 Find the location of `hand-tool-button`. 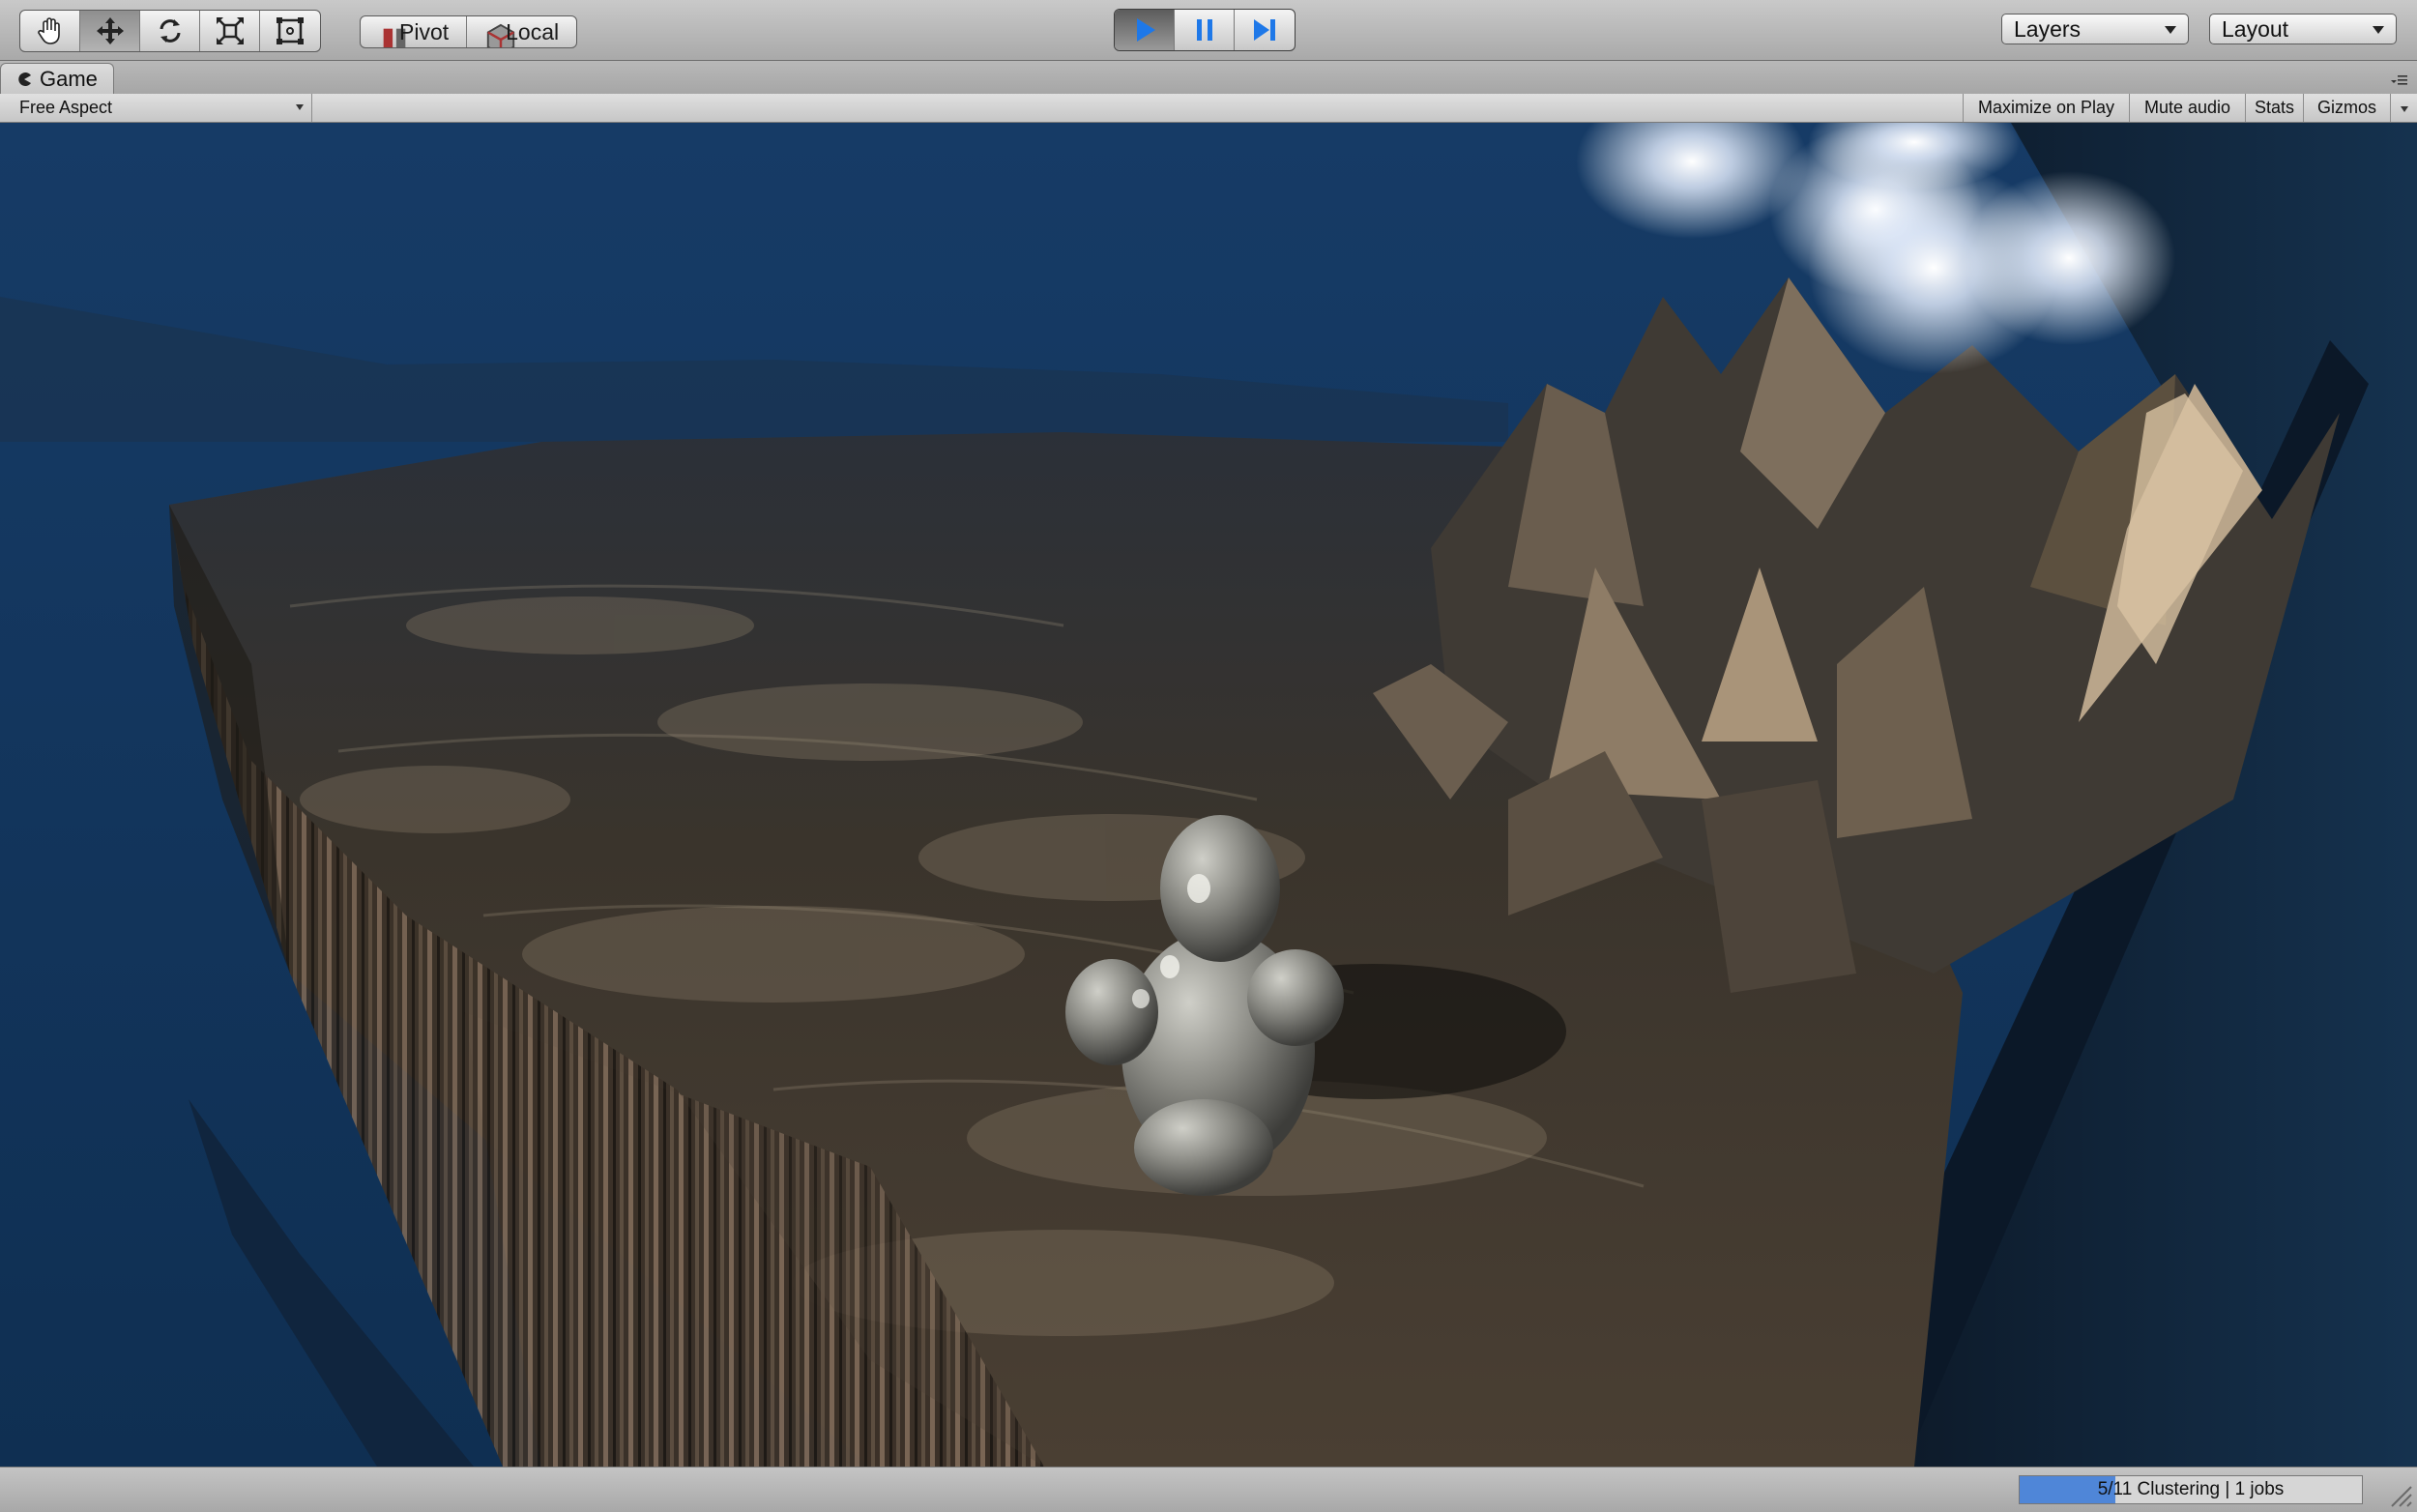

hand-tool-button is located at coordinates (50, 31).